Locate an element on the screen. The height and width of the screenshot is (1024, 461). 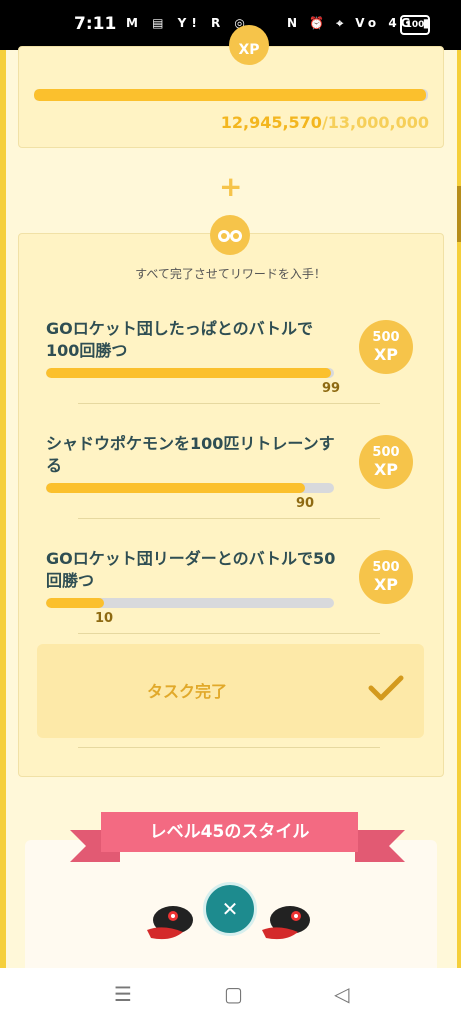
close-button: ✕ is located at coordinates (230, 909).